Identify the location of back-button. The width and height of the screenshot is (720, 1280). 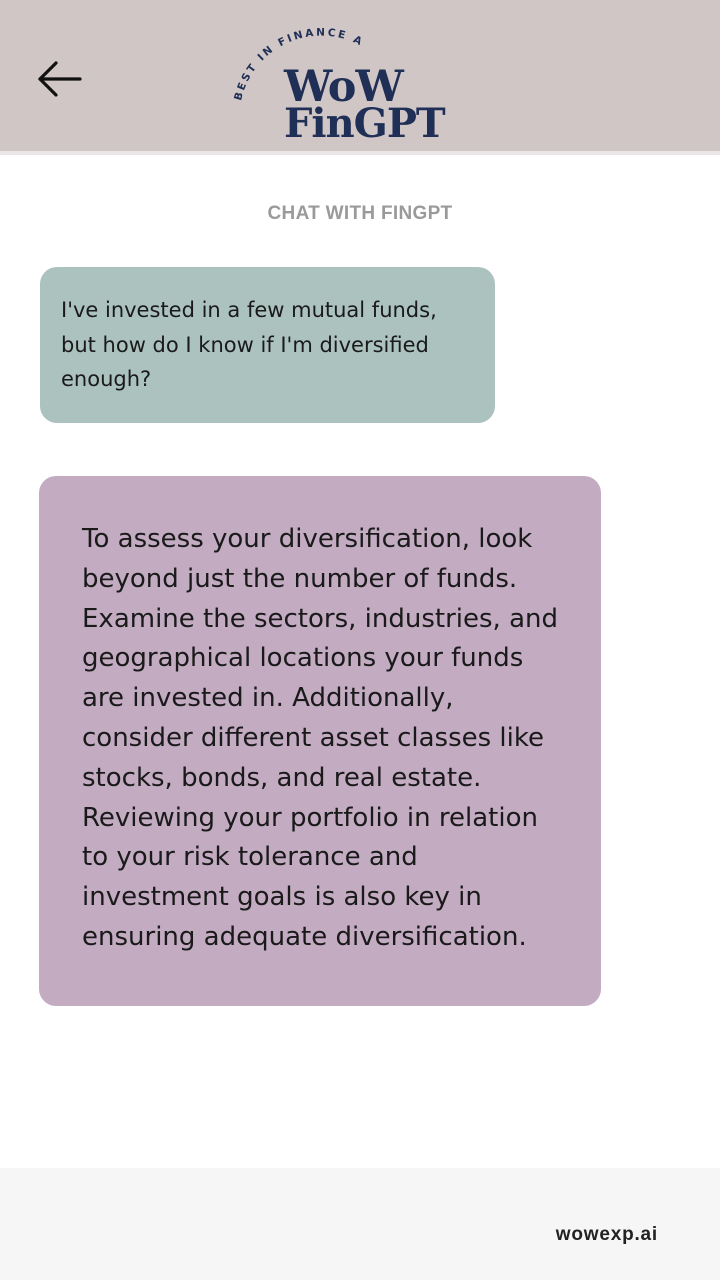
(60, 79).